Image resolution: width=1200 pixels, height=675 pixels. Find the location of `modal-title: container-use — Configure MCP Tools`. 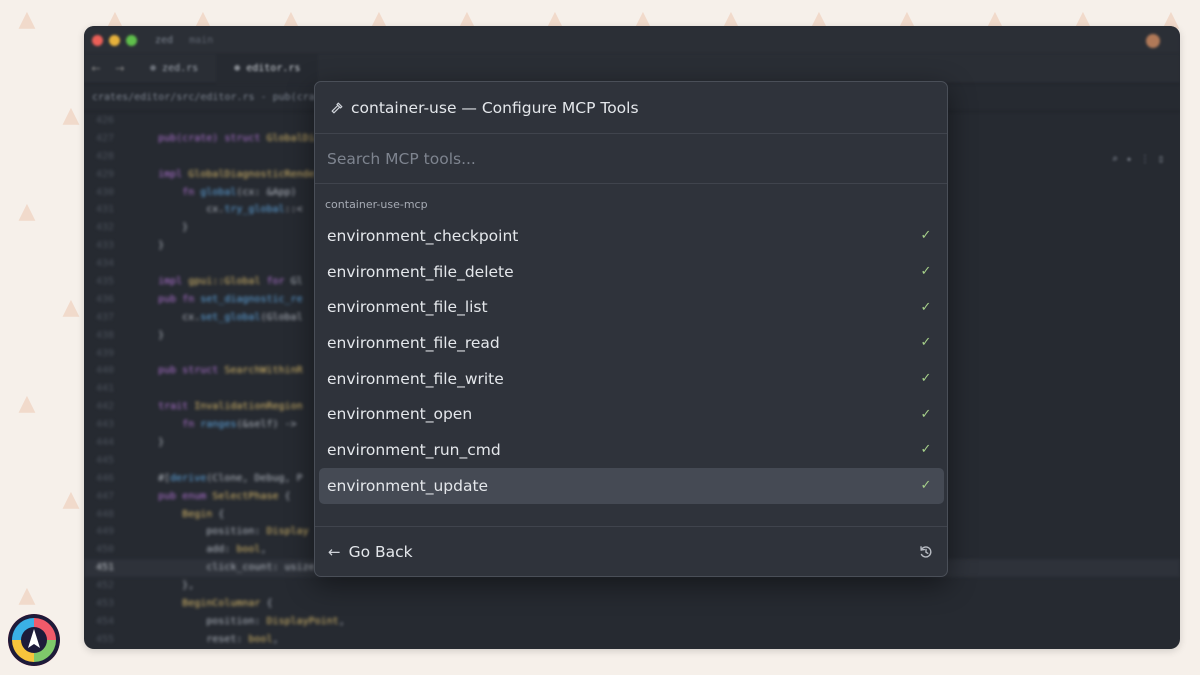

modal-title: container-use — Configure MCP Tools is located at coordinates (495, 107).